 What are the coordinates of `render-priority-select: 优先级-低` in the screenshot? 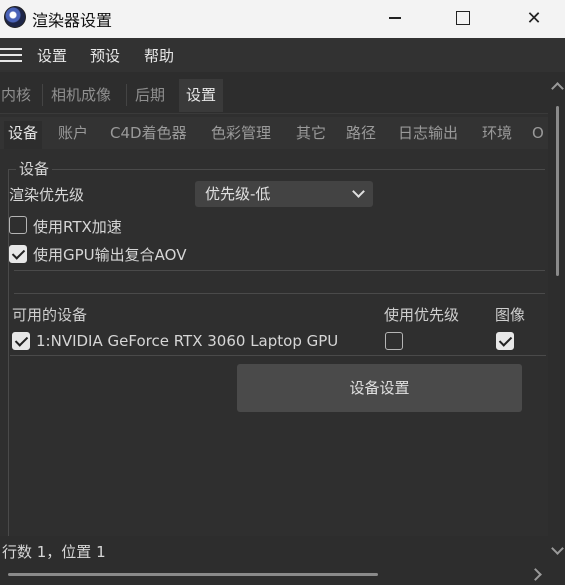 It's located at (284, 194).